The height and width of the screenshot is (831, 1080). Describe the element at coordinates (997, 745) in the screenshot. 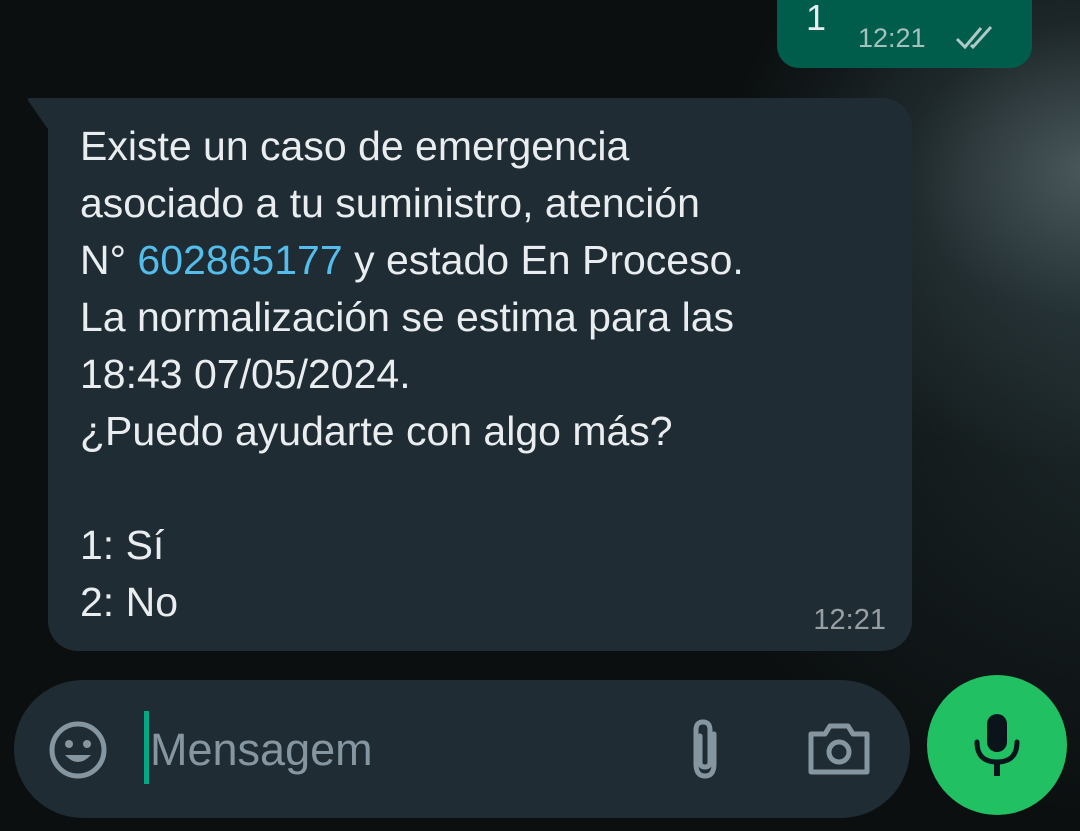

I see `microphone-icon` at that location.